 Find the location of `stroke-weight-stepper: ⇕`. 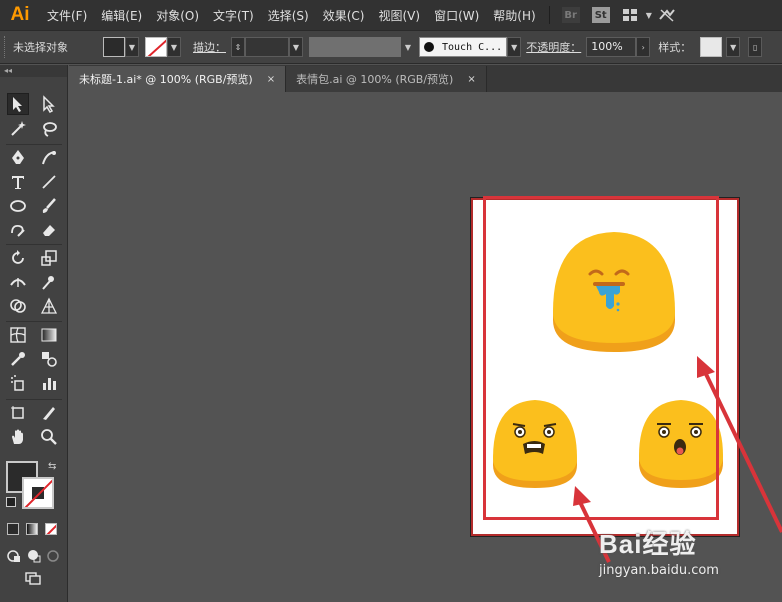

stroke-weight-stepper: ⇕ is located at coordinates (238, 47).